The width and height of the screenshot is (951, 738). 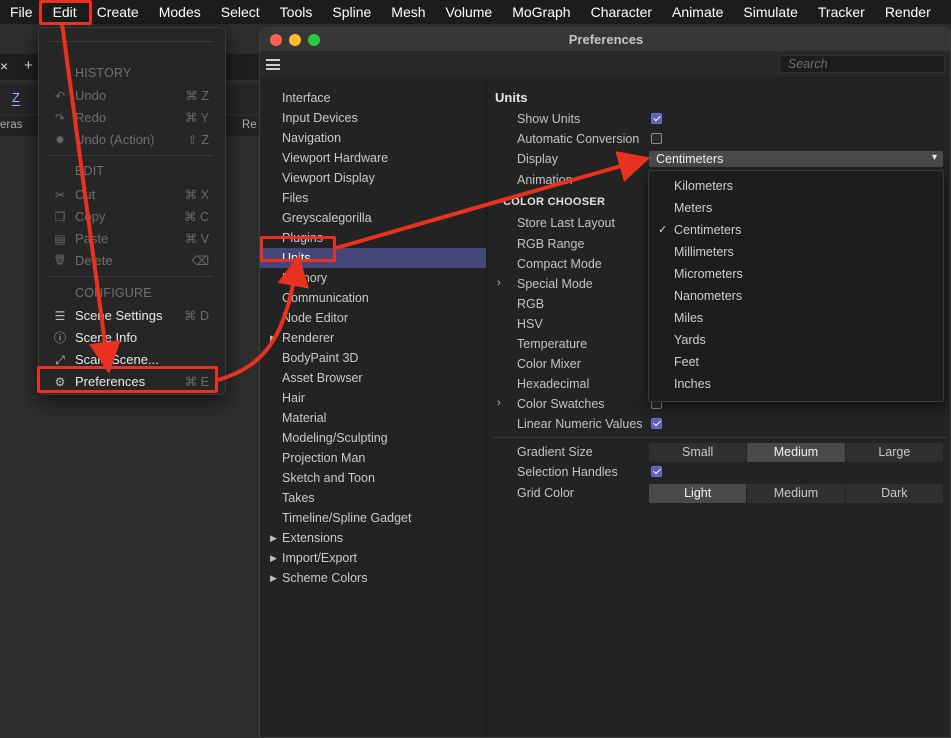 What do you see at coordinates (305, 278) in the screenshot?
I see `sidebar-item-label: Memory` at bounding box center [305, 278].